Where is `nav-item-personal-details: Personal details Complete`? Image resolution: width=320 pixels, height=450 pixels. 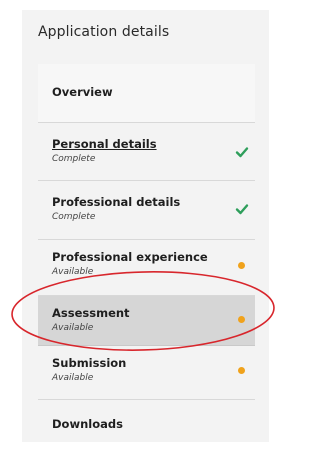 nav-item-personal-details: Personal details Complete is located at coordinates (146, 152).